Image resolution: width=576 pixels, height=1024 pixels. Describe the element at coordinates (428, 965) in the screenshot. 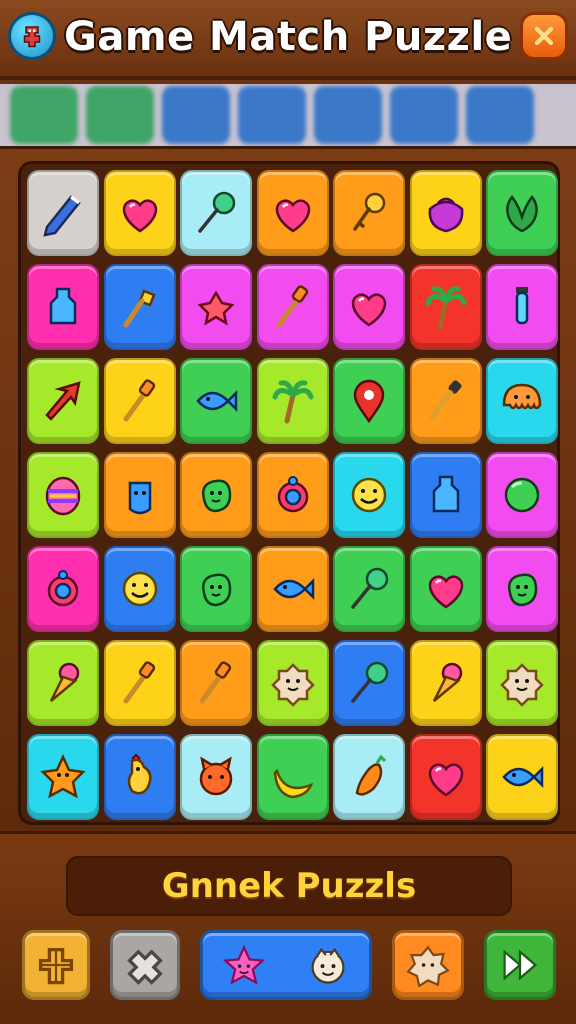

I see `cookie-button` at that location.